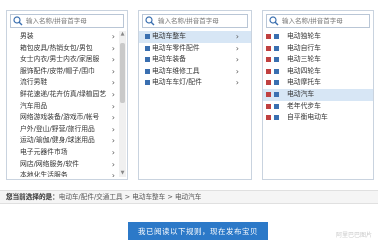 The height and width of the screenshot is (244, 378). What do you see at coordinates (176, 70) in the screenshot?
I see `list-item-label: 电动车维修工具` at bounding box center [176, 70].